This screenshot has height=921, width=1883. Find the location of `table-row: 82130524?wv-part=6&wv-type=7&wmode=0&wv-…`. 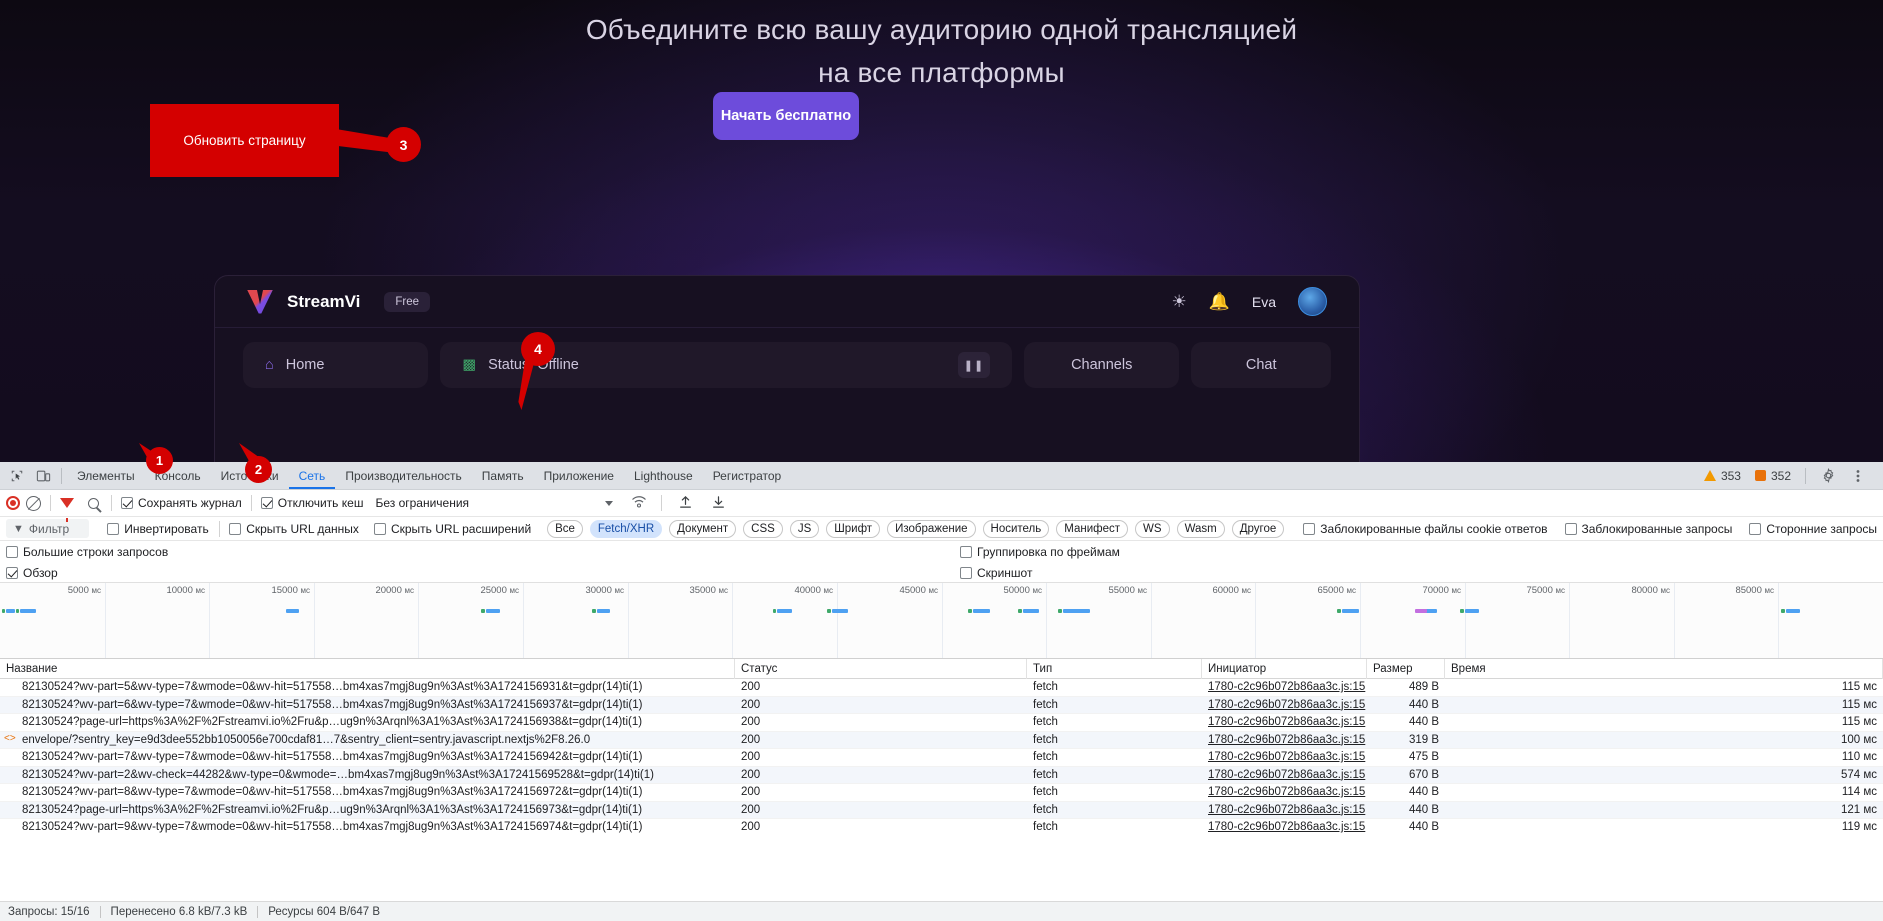

table-row: 82130524?wv-part=6&wv-type=7&wmode=0&wv-… is located at coordinates (941, 705).